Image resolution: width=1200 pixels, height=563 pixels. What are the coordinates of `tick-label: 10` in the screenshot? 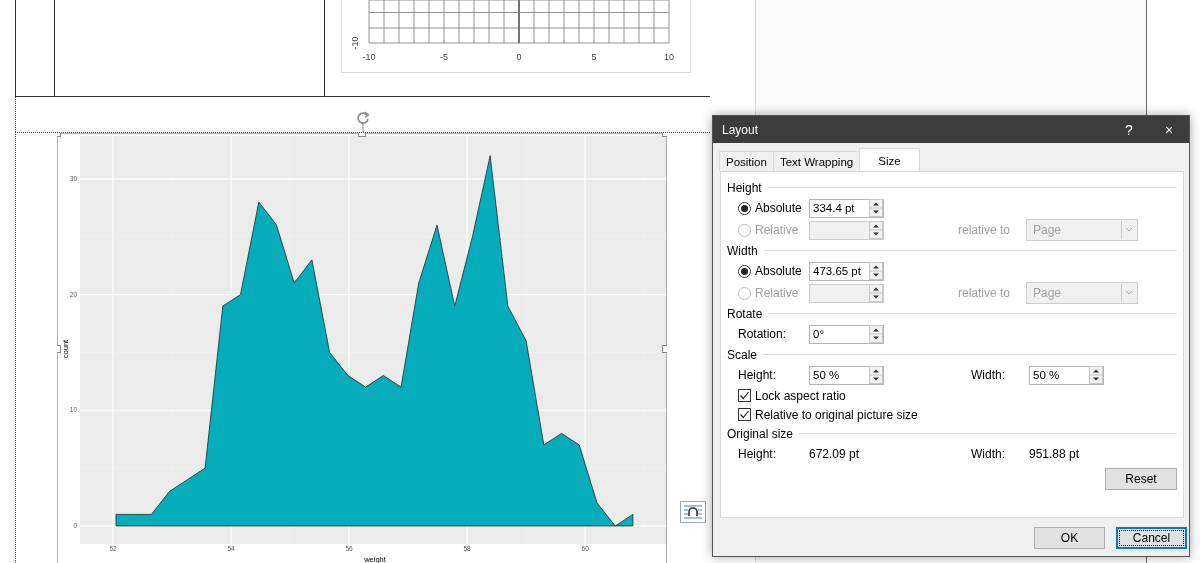 It's located at (669, 57).